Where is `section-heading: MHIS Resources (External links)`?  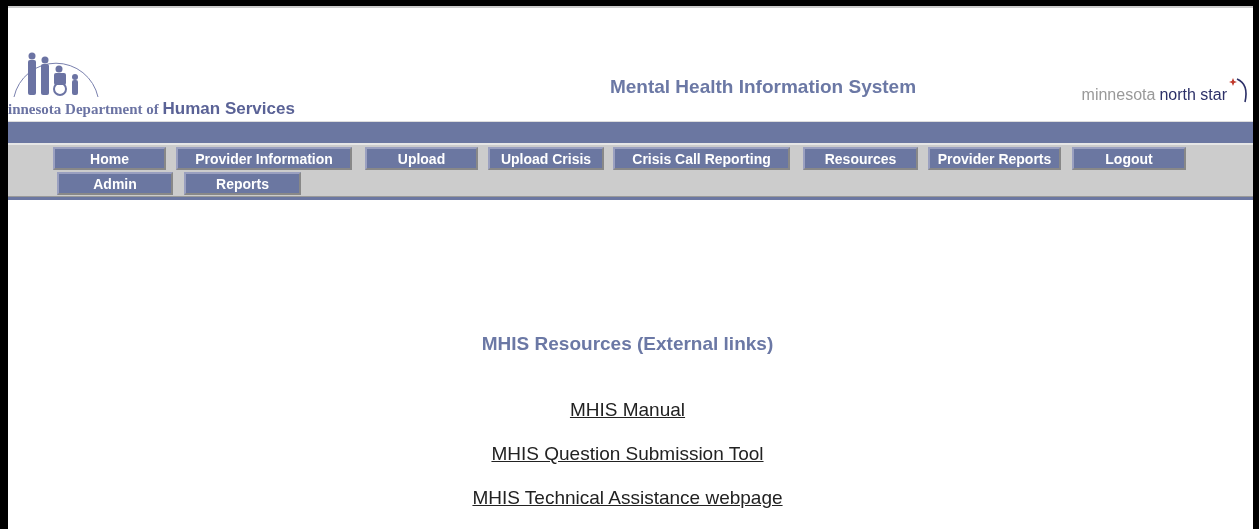
section-heading: MHIS Resources (External links) is located at coordinates (627, 344).